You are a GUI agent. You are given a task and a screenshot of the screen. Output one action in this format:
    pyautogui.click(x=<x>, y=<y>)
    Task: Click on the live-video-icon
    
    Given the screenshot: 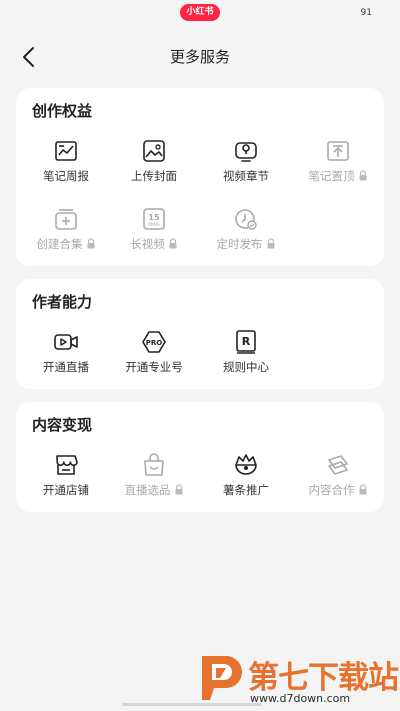 What is the action you would take?
    pyautogui.click(x=66, y=342)
    